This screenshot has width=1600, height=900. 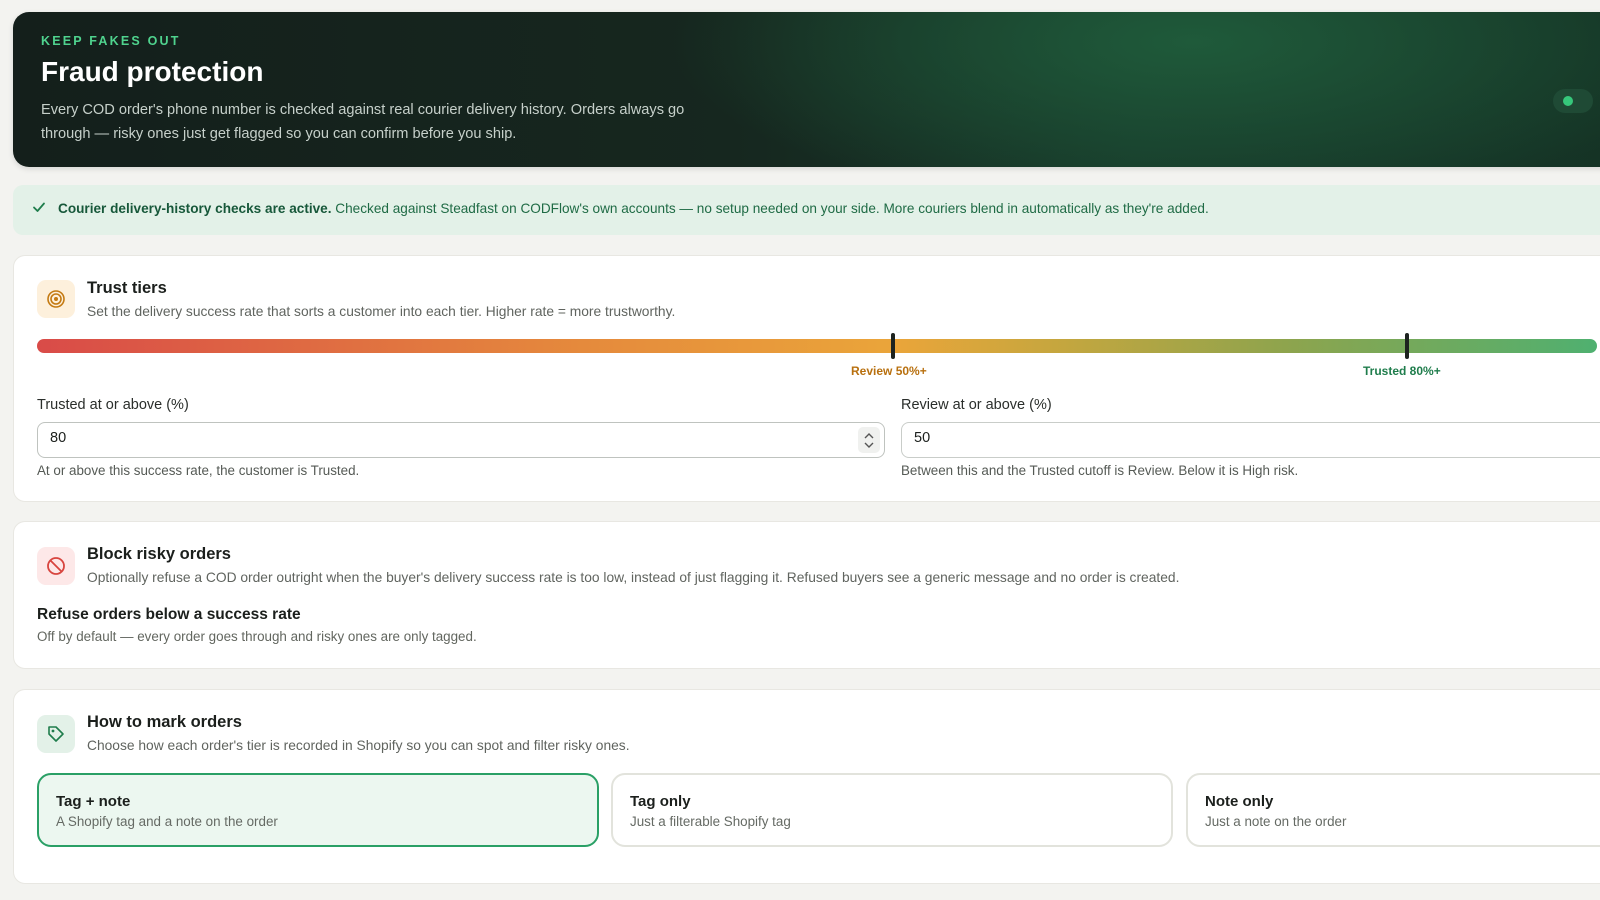 What do you see at coordinates (388, 438) in the screenshot?
I see `trusted-threshold-input` at bounding box center [388, 438].